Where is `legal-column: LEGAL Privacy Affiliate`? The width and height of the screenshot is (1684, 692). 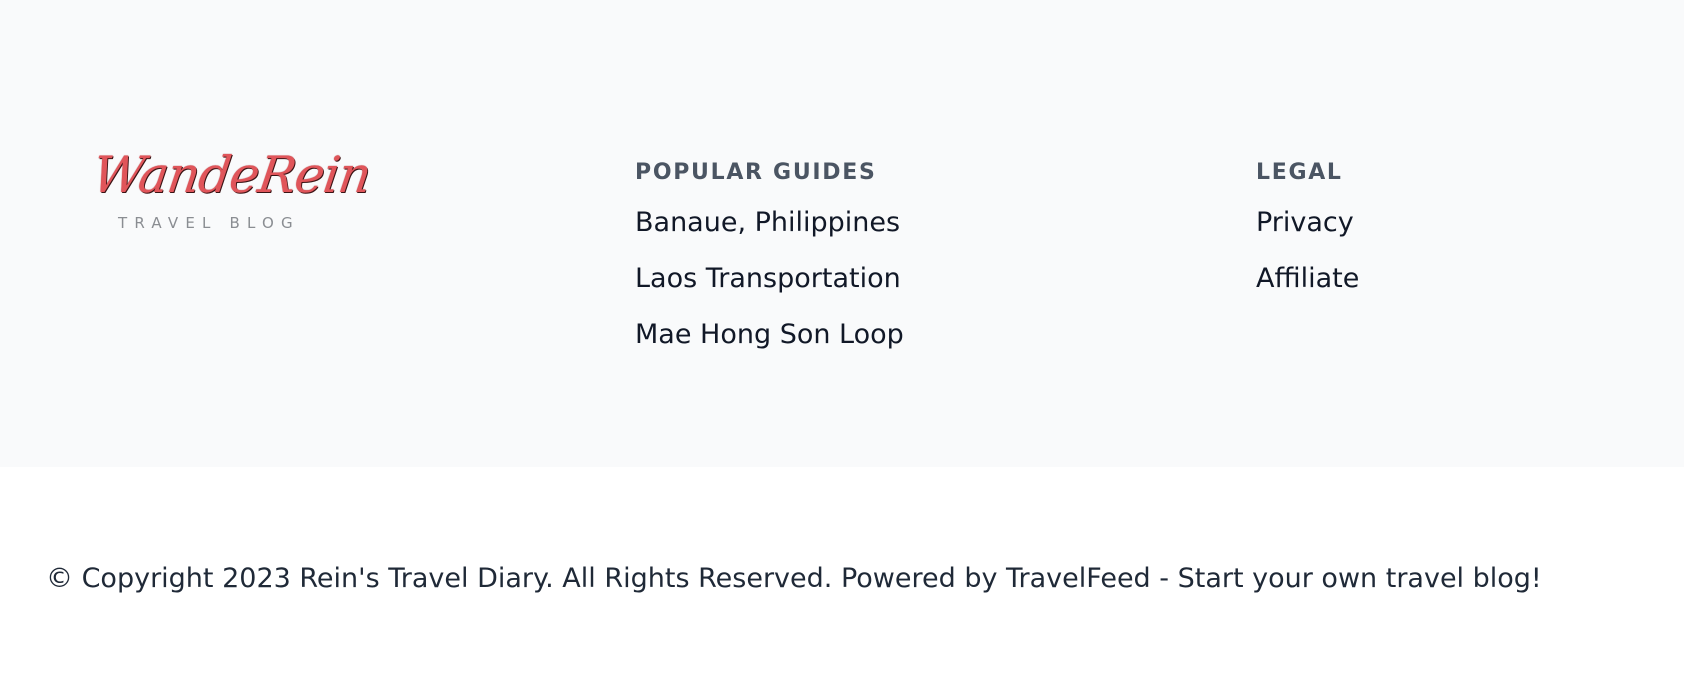 legal-column: LEGAL Privacy Affiliate is located at coordinates (1307, 228).